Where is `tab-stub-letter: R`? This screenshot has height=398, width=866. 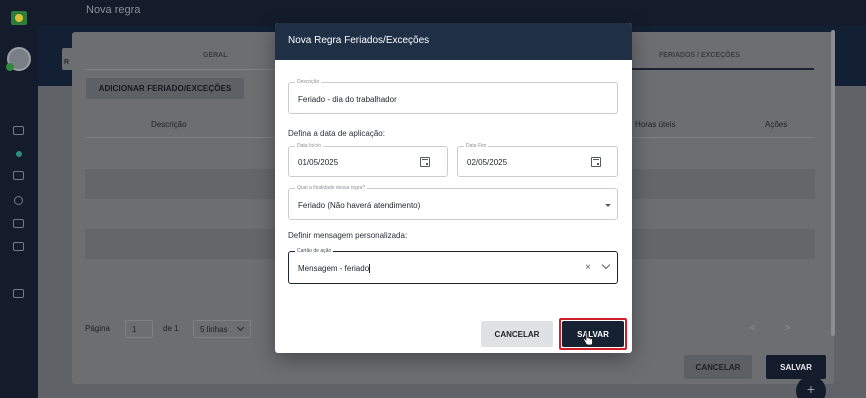 tab-stub-letter: R is located at coordinates (67, 62).